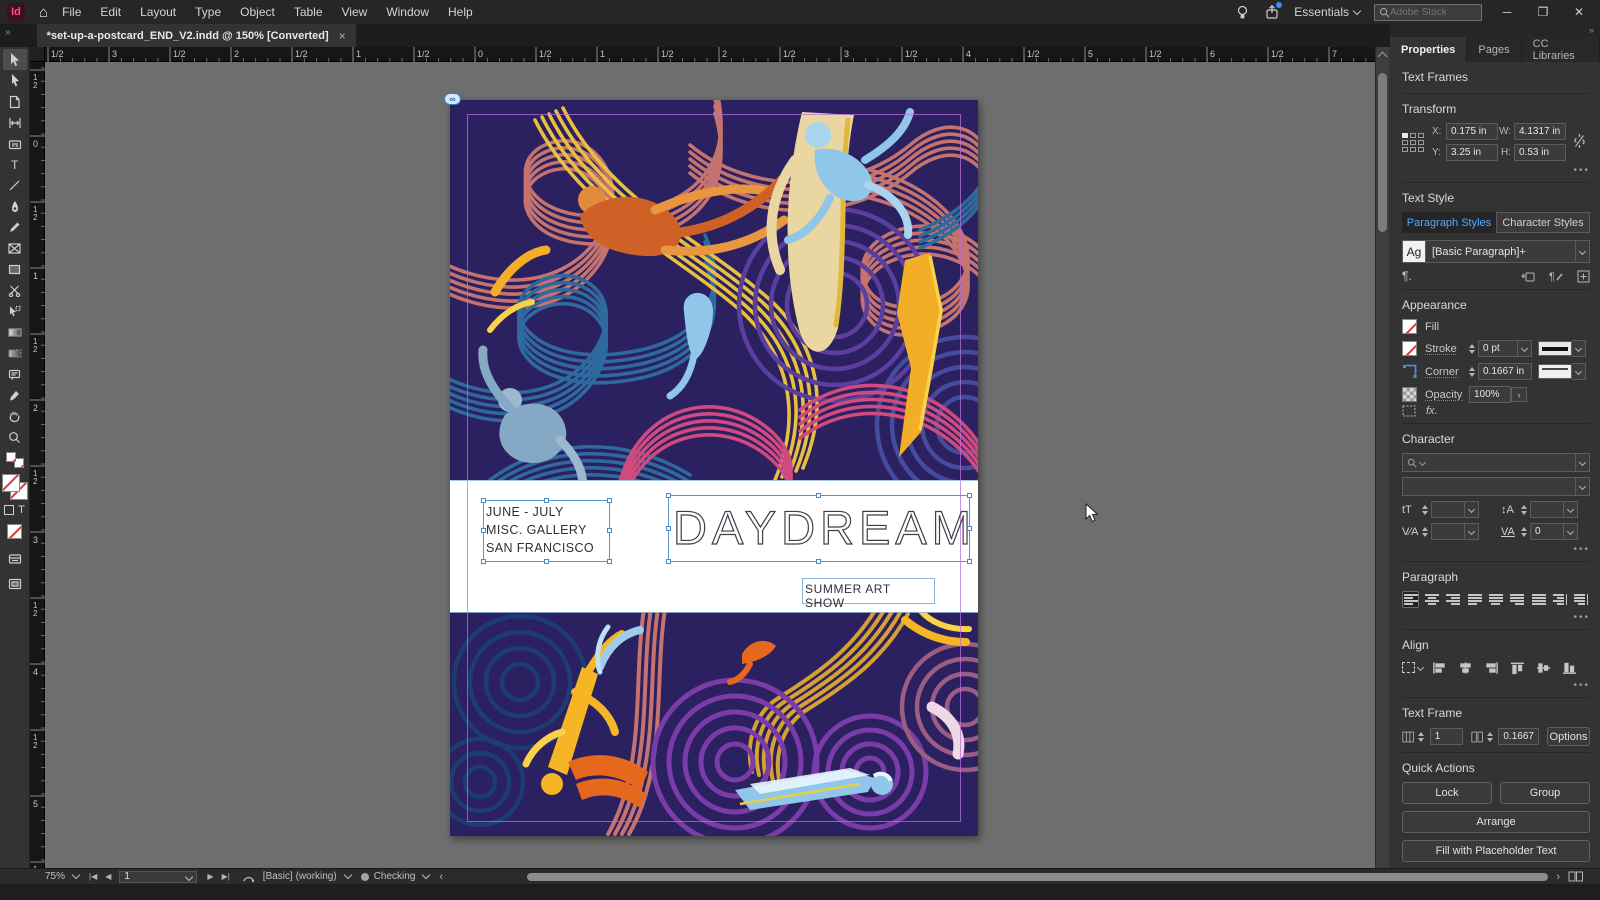 This screenshot has width=1600, height=900. I want to click on y-input: 3.25 in, so click(1472, 152).